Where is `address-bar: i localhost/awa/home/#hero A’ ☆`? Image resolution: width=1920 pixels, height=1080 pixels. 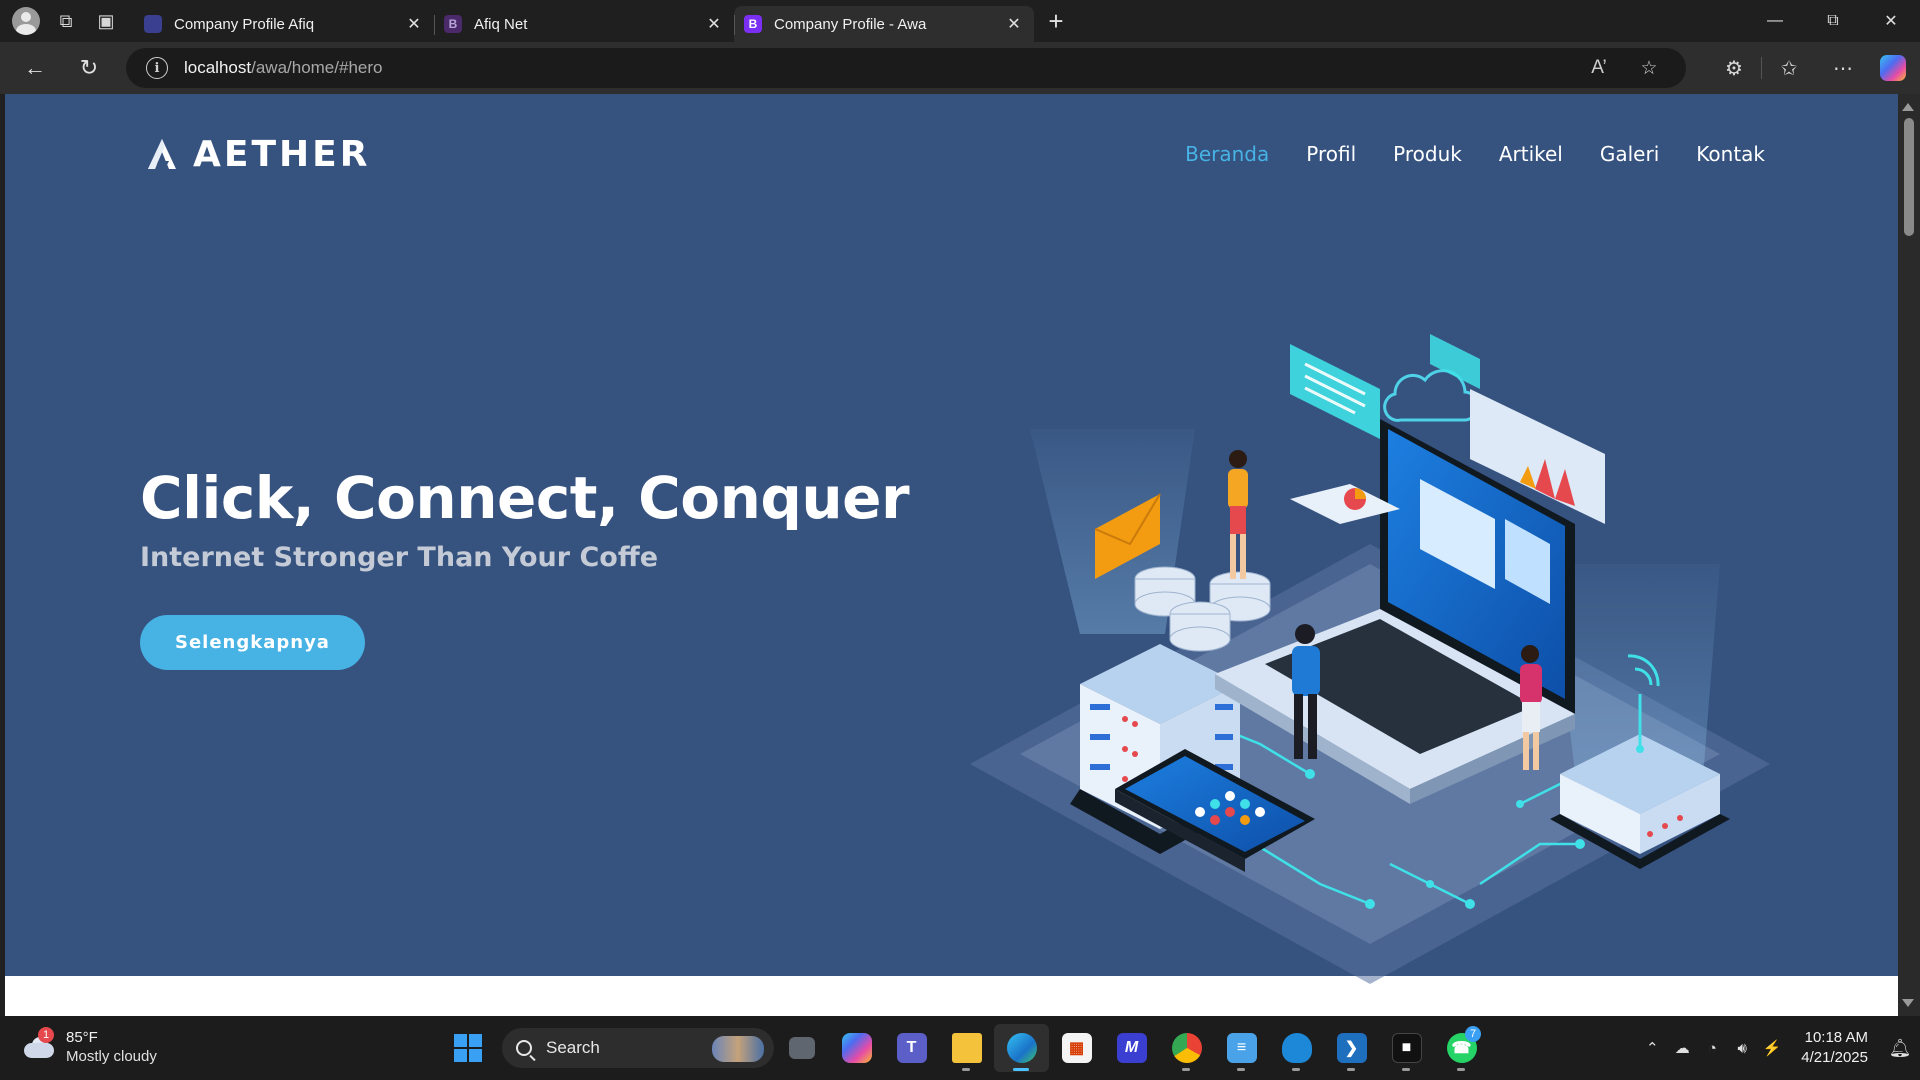 address-bar: i localhost/awa/home/#hero A’ ☆ is located at coordinates (906, 68).